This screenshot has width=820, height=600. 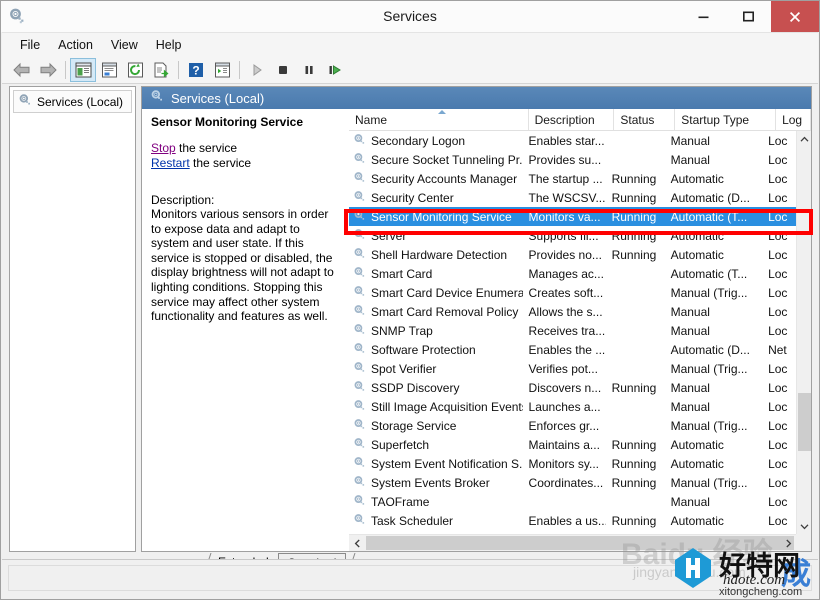 What do you see at coordinates (804, 526) in the screenshot?
I see `scroll-down-arrow` at bounding box center [804, 526].